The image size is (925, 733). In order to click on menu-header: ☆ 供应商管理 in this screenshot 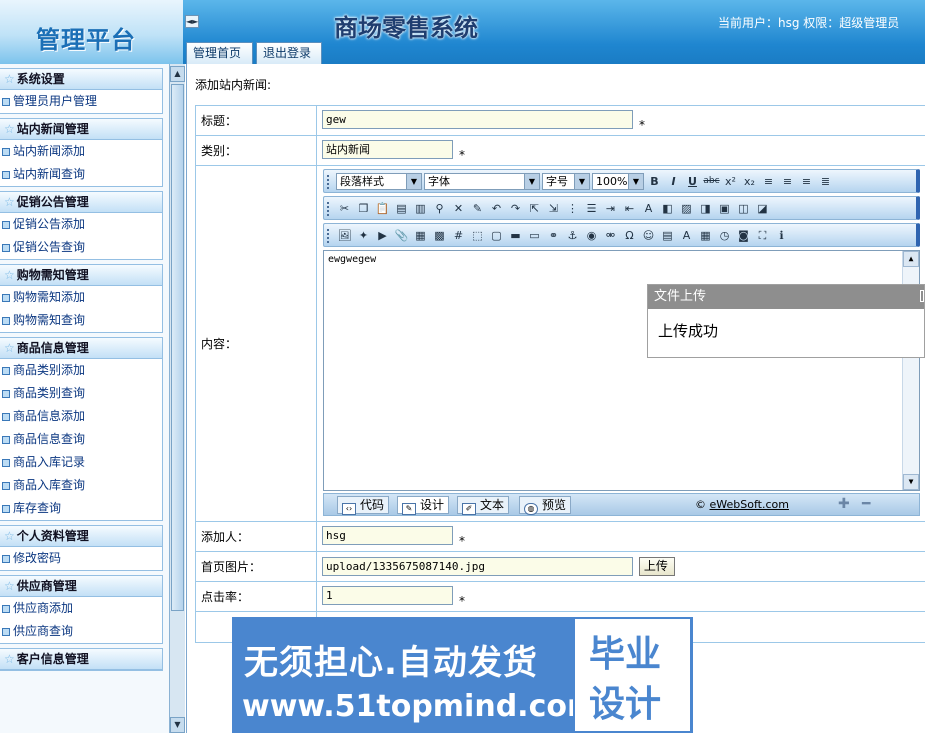, I will do `click(81, 586)`.